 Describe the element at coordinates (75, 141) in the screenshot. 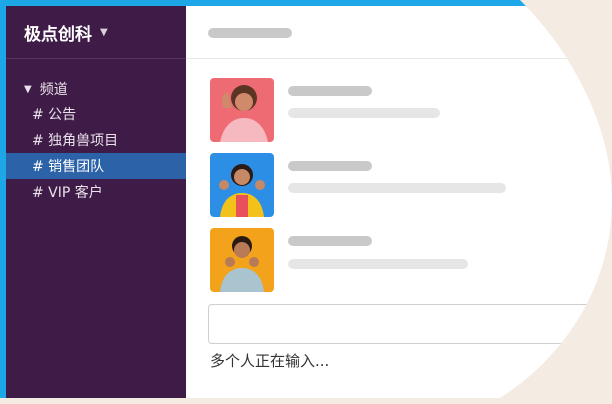

I see `channel-label: # 独角兽项目` at that location.